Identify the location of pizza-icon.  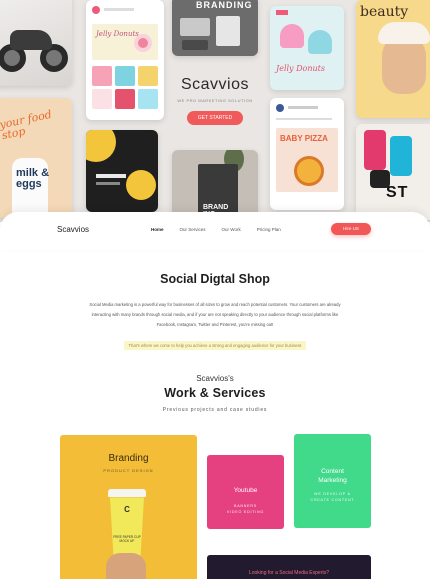
(309, 171).